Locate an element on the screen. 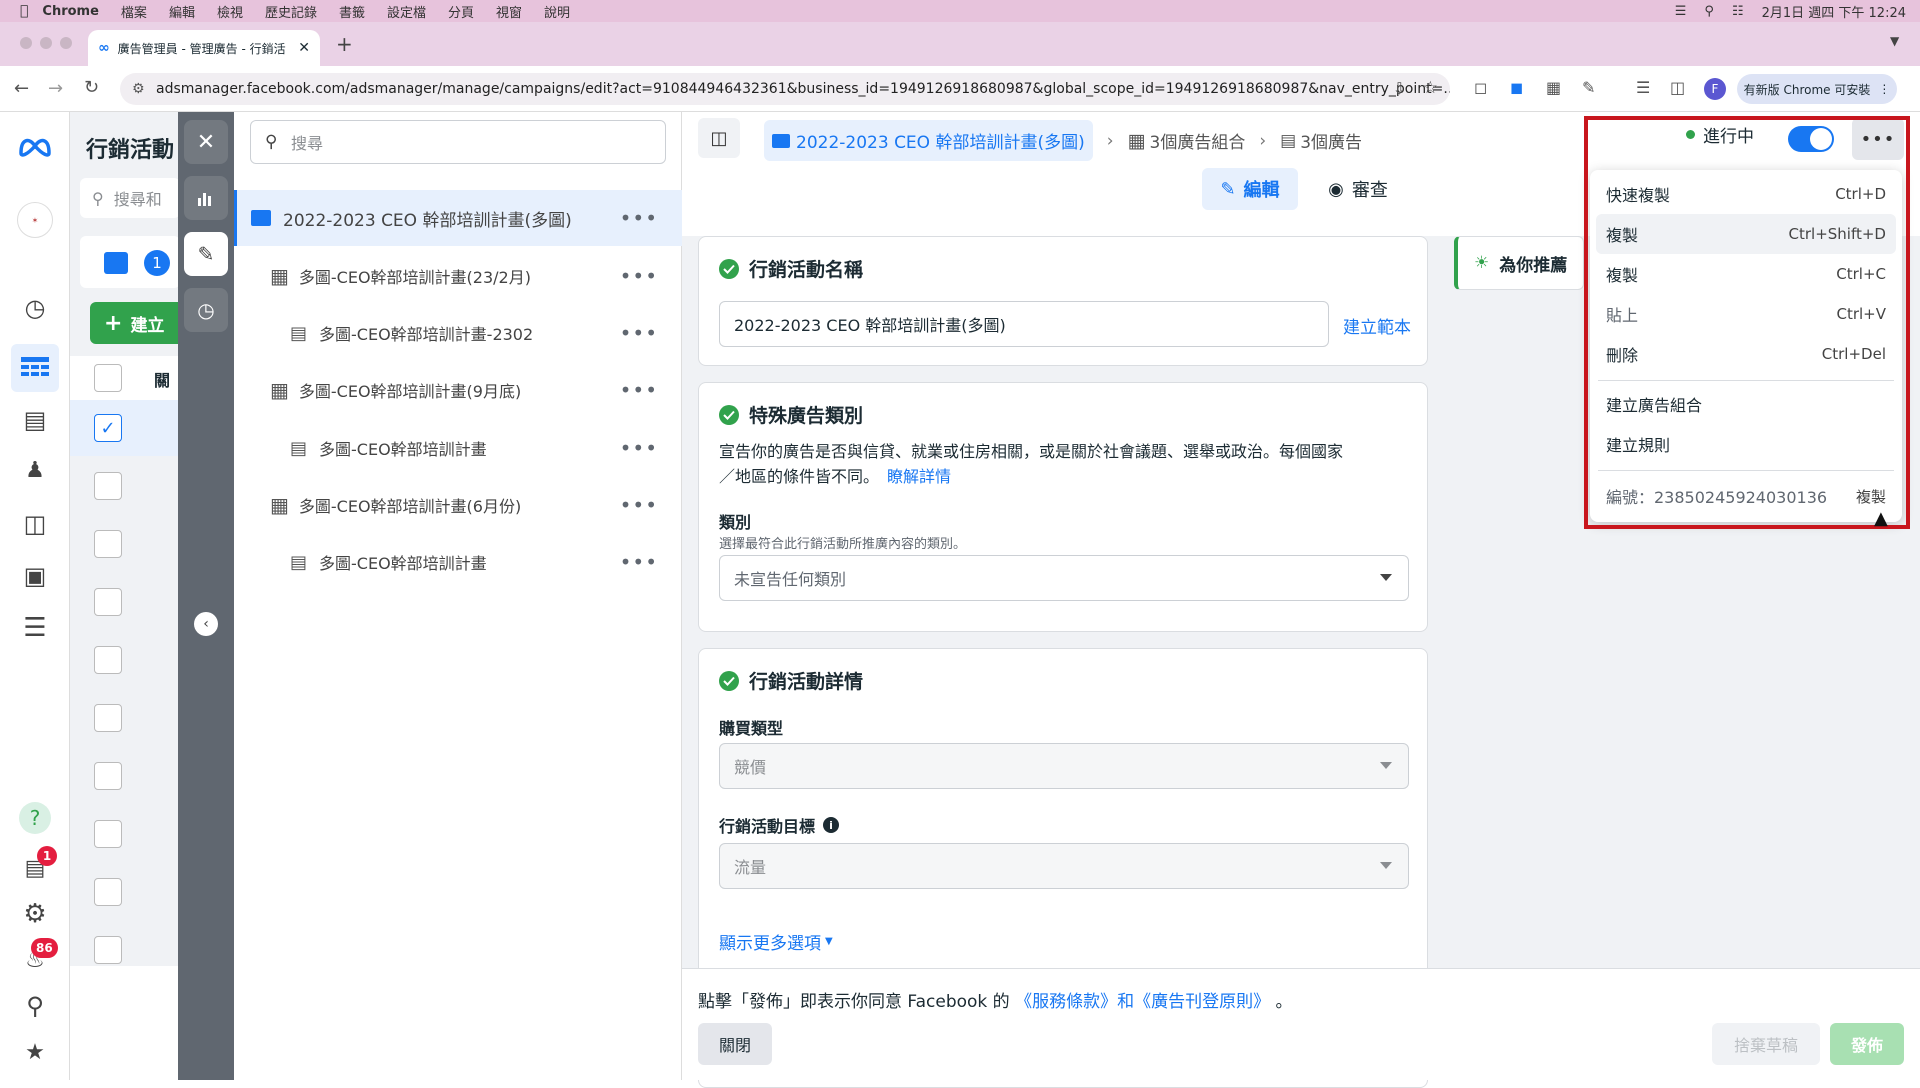 This screenshot has height=1088, width=1920. terms-links: 《服務條款》和《廣告刊登原則》 is located at coordinates (1142, 1002).